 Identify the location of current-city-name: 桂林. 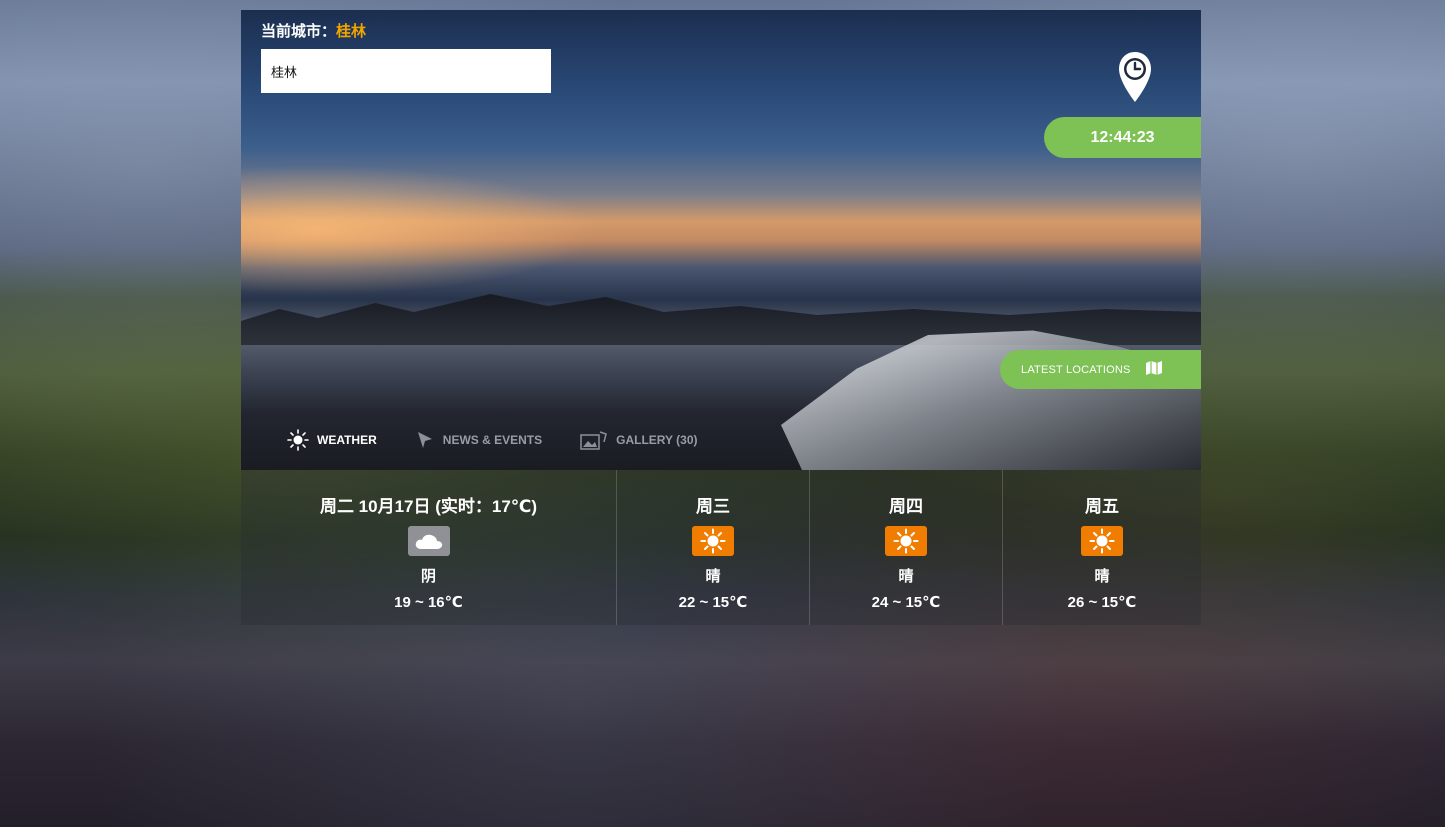
(351, 31).